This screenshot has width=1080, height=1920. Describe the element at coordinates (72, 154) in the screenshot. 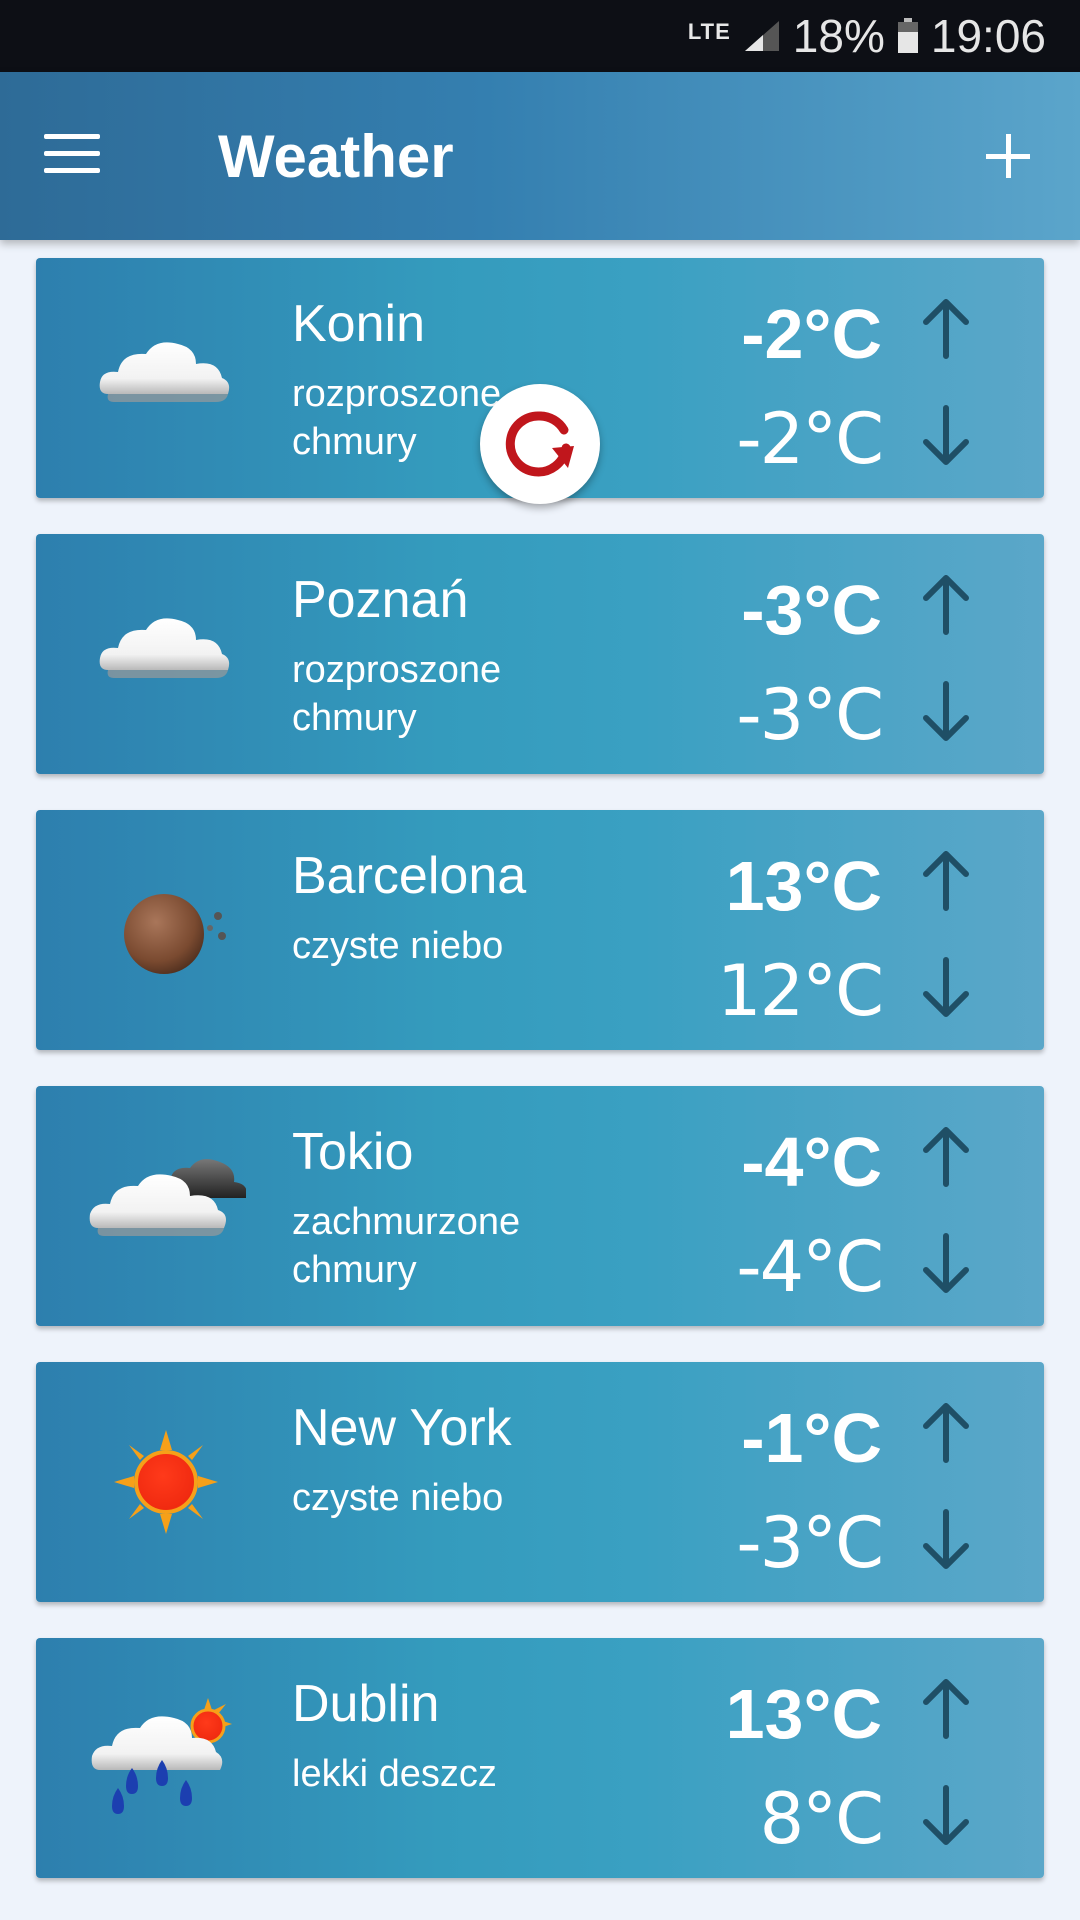

I see `hamburger-menu-icon` at that location.